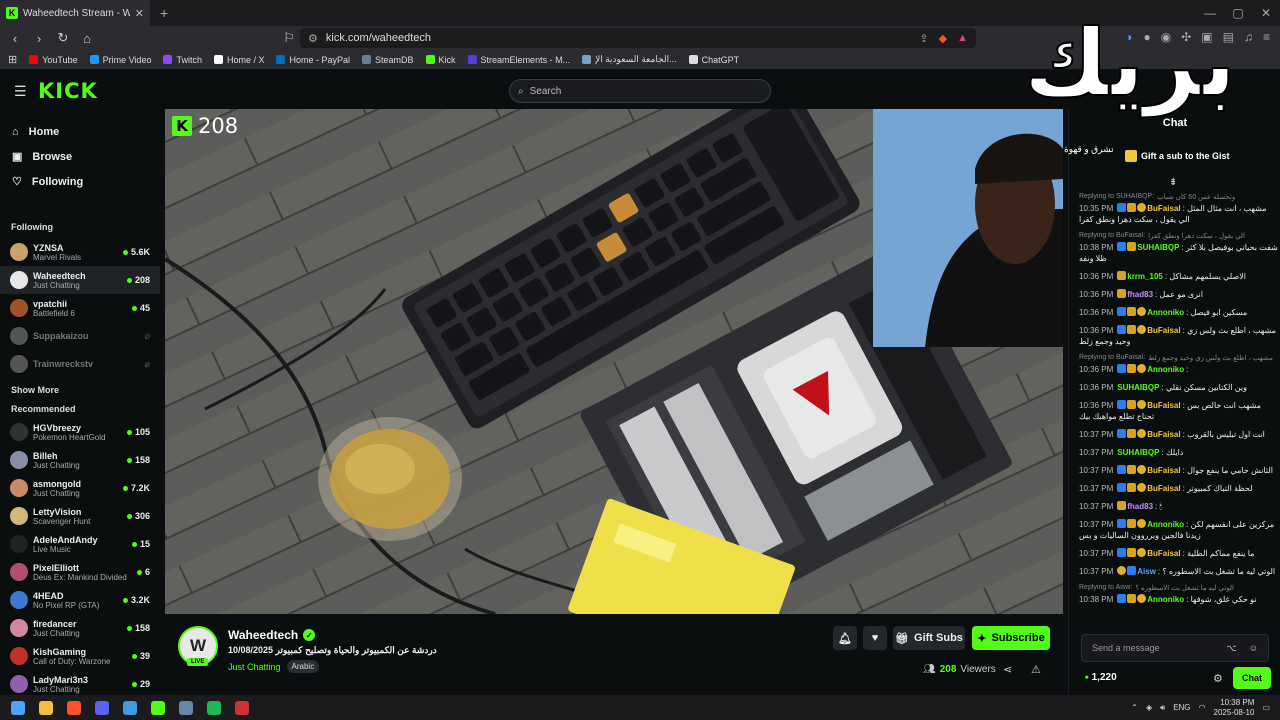  What do you see at coordinates (1248, 37) in the screenshot?
I see `media-icon: ♫` at bounding box center [1248, 37].